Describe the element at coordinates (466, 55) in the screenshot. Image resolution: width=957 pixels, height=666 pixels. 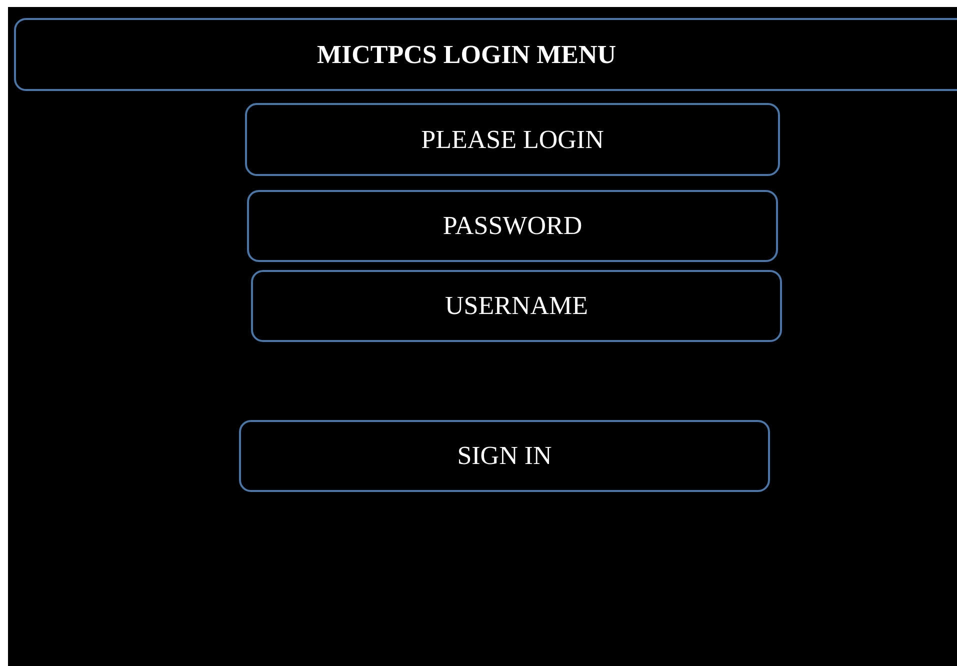
I see `login-menu-title: MICTPCS LOGIN MENU` at that location.